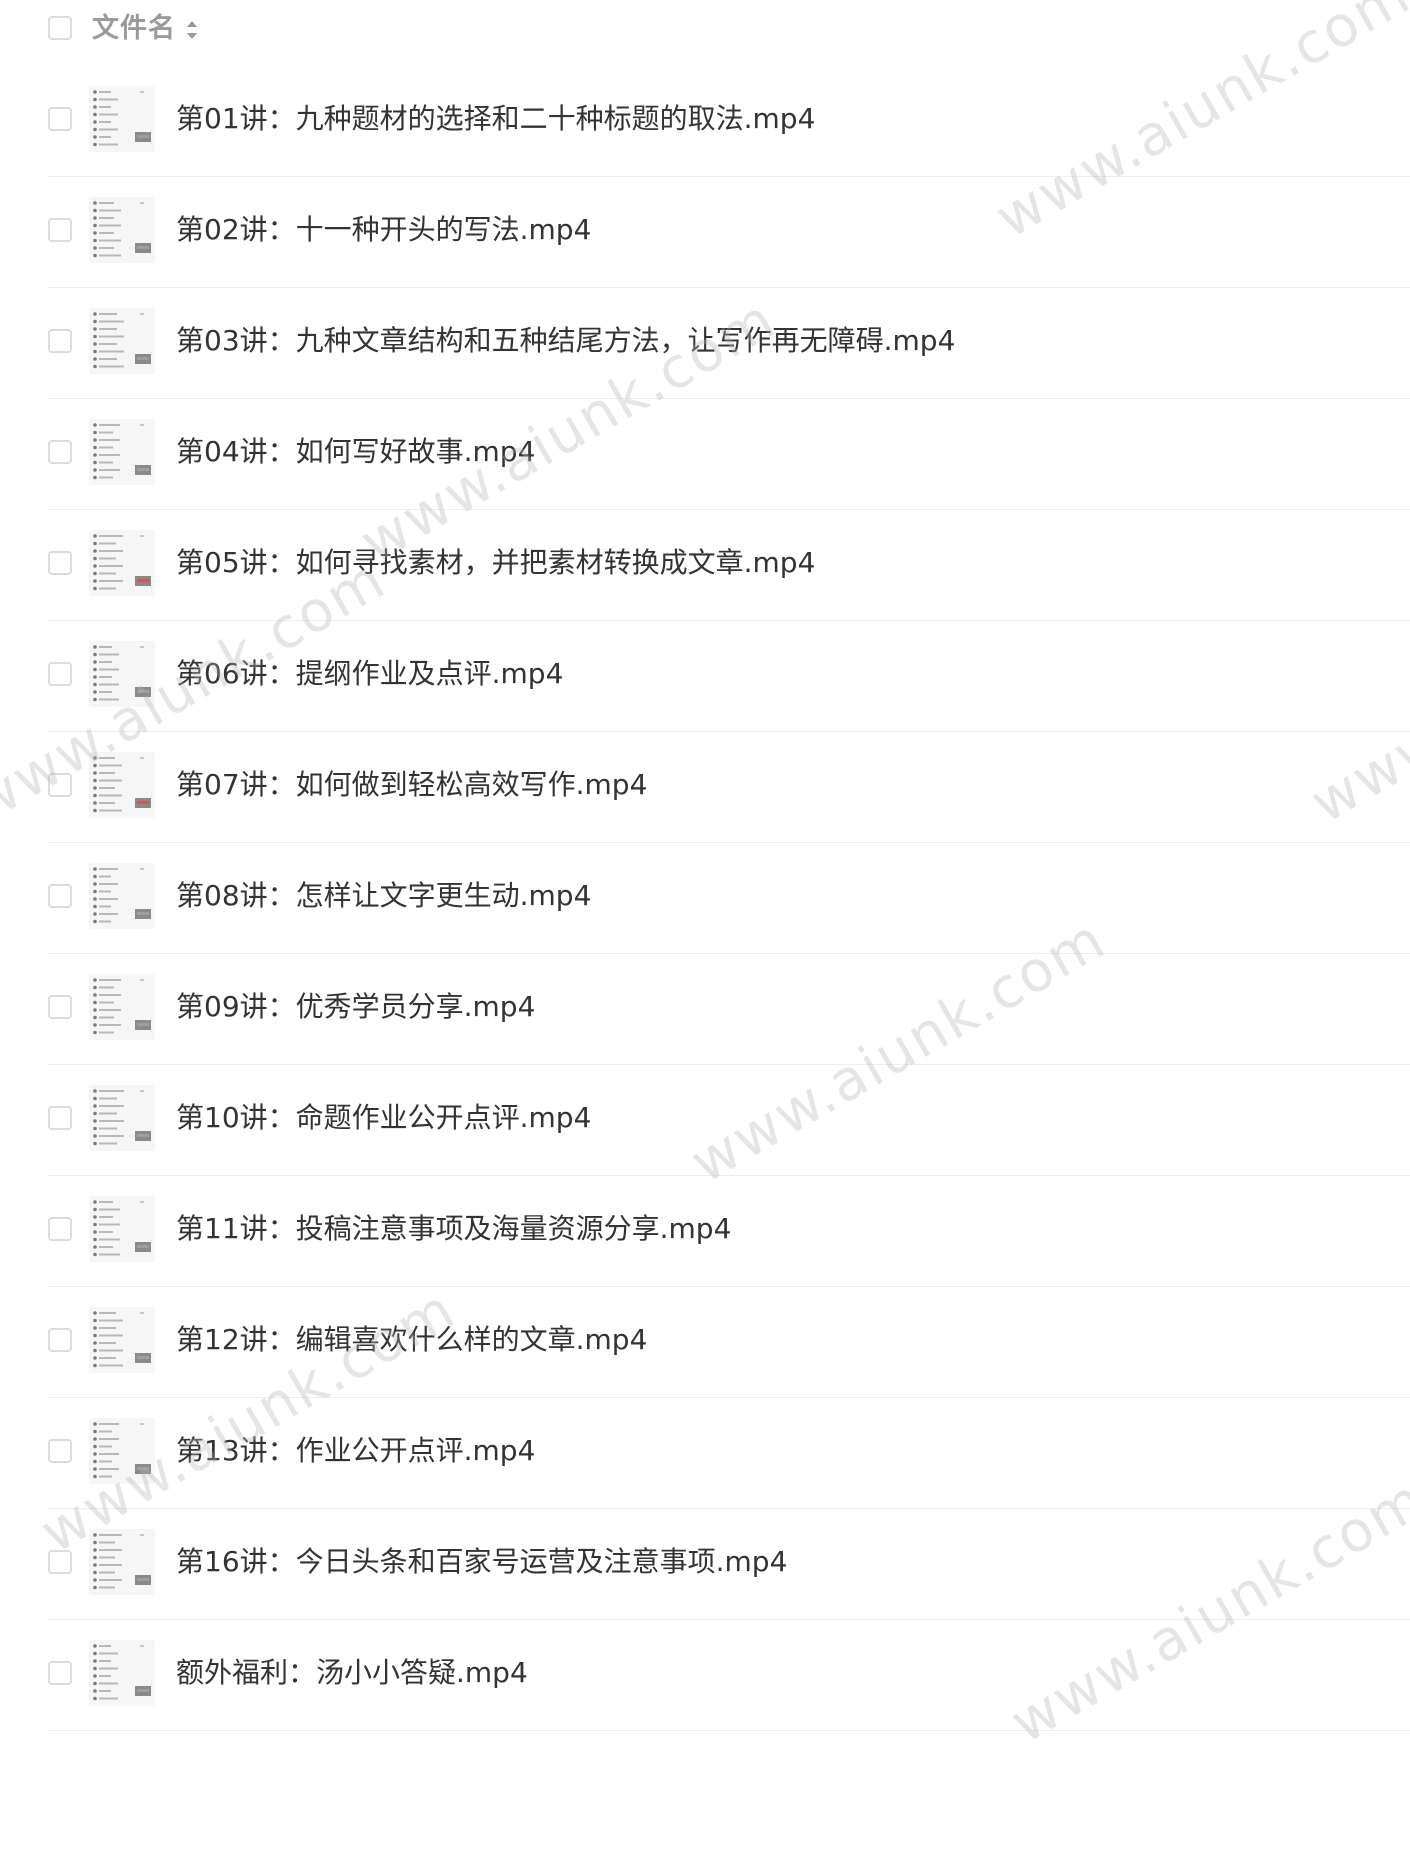 This screenshot has height=1858, width=1410. I want to click on file-name: 第08讲：怎样让文字更生动.mp4, so click(383, 896).